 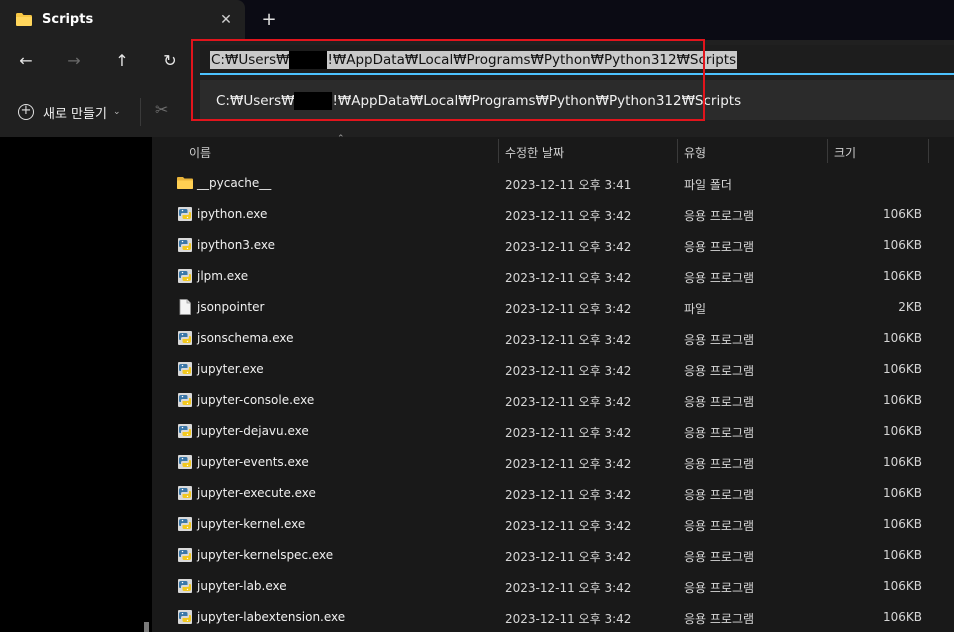 What do you see at coordinates (185, 307) in the screenshot?
I see `file-icon` at bounding box center [185, 307].